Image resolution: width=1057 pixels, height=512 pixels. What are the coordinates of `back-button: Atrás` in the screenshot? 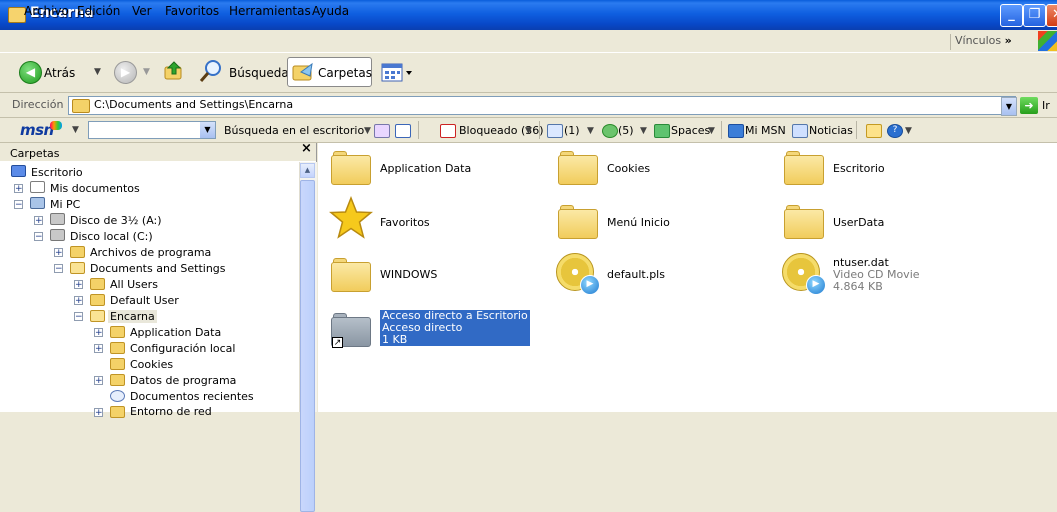 It's located at (59, 73).